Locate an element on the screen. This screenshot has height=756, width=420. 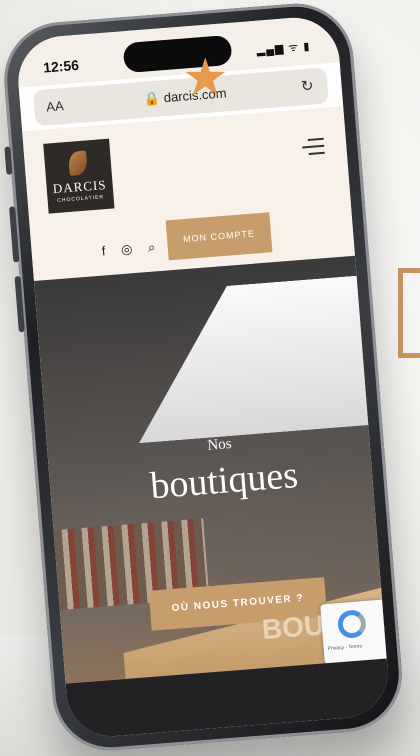
header-icons: f ◎ ⌕ is located at coordinates (134, 248).